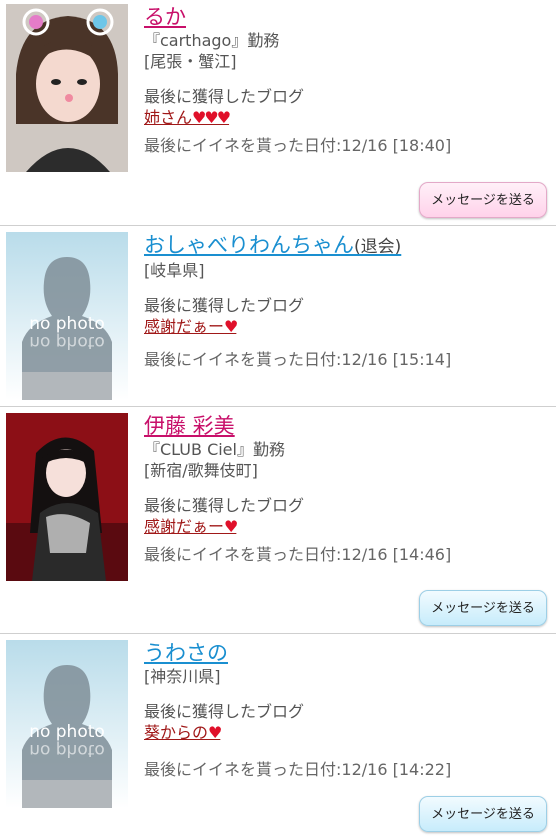  What do you see at coordinates (174, 270) in the screenshot?
I see `area: [岐阜県]` at bounding box center [174, 270].